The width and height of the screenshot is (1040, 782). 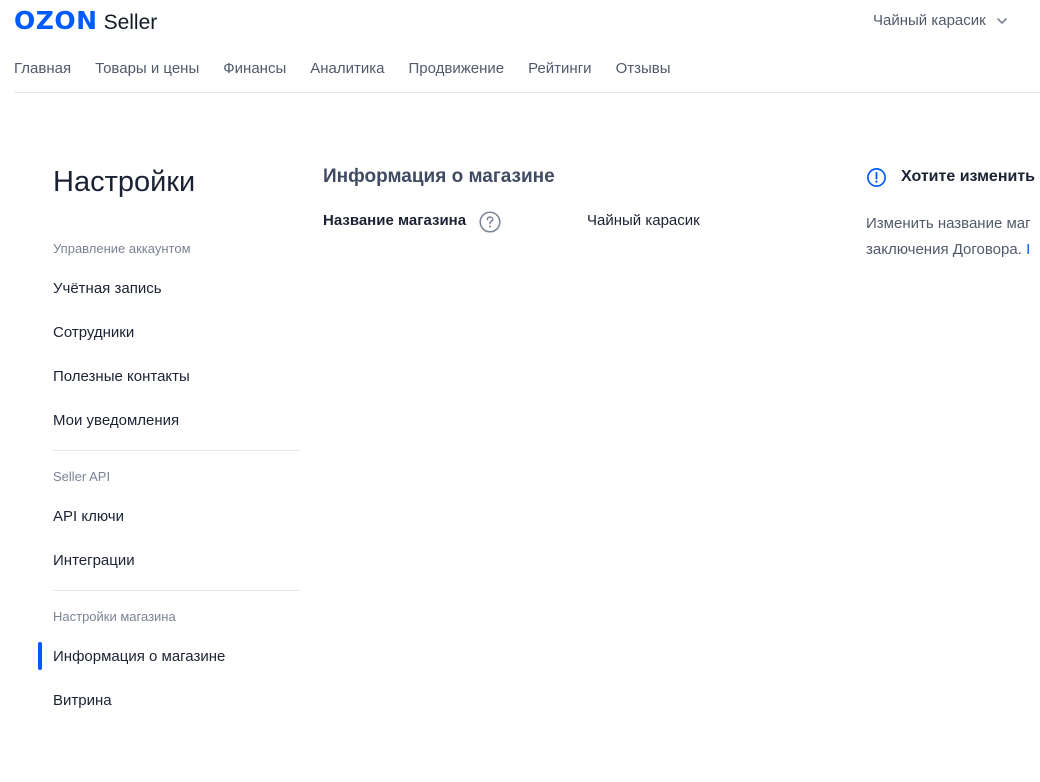 What do you see at coordinates (40, 656) in the screenshot?
I see `active-item-indicator` at bounding box center [40, 656].